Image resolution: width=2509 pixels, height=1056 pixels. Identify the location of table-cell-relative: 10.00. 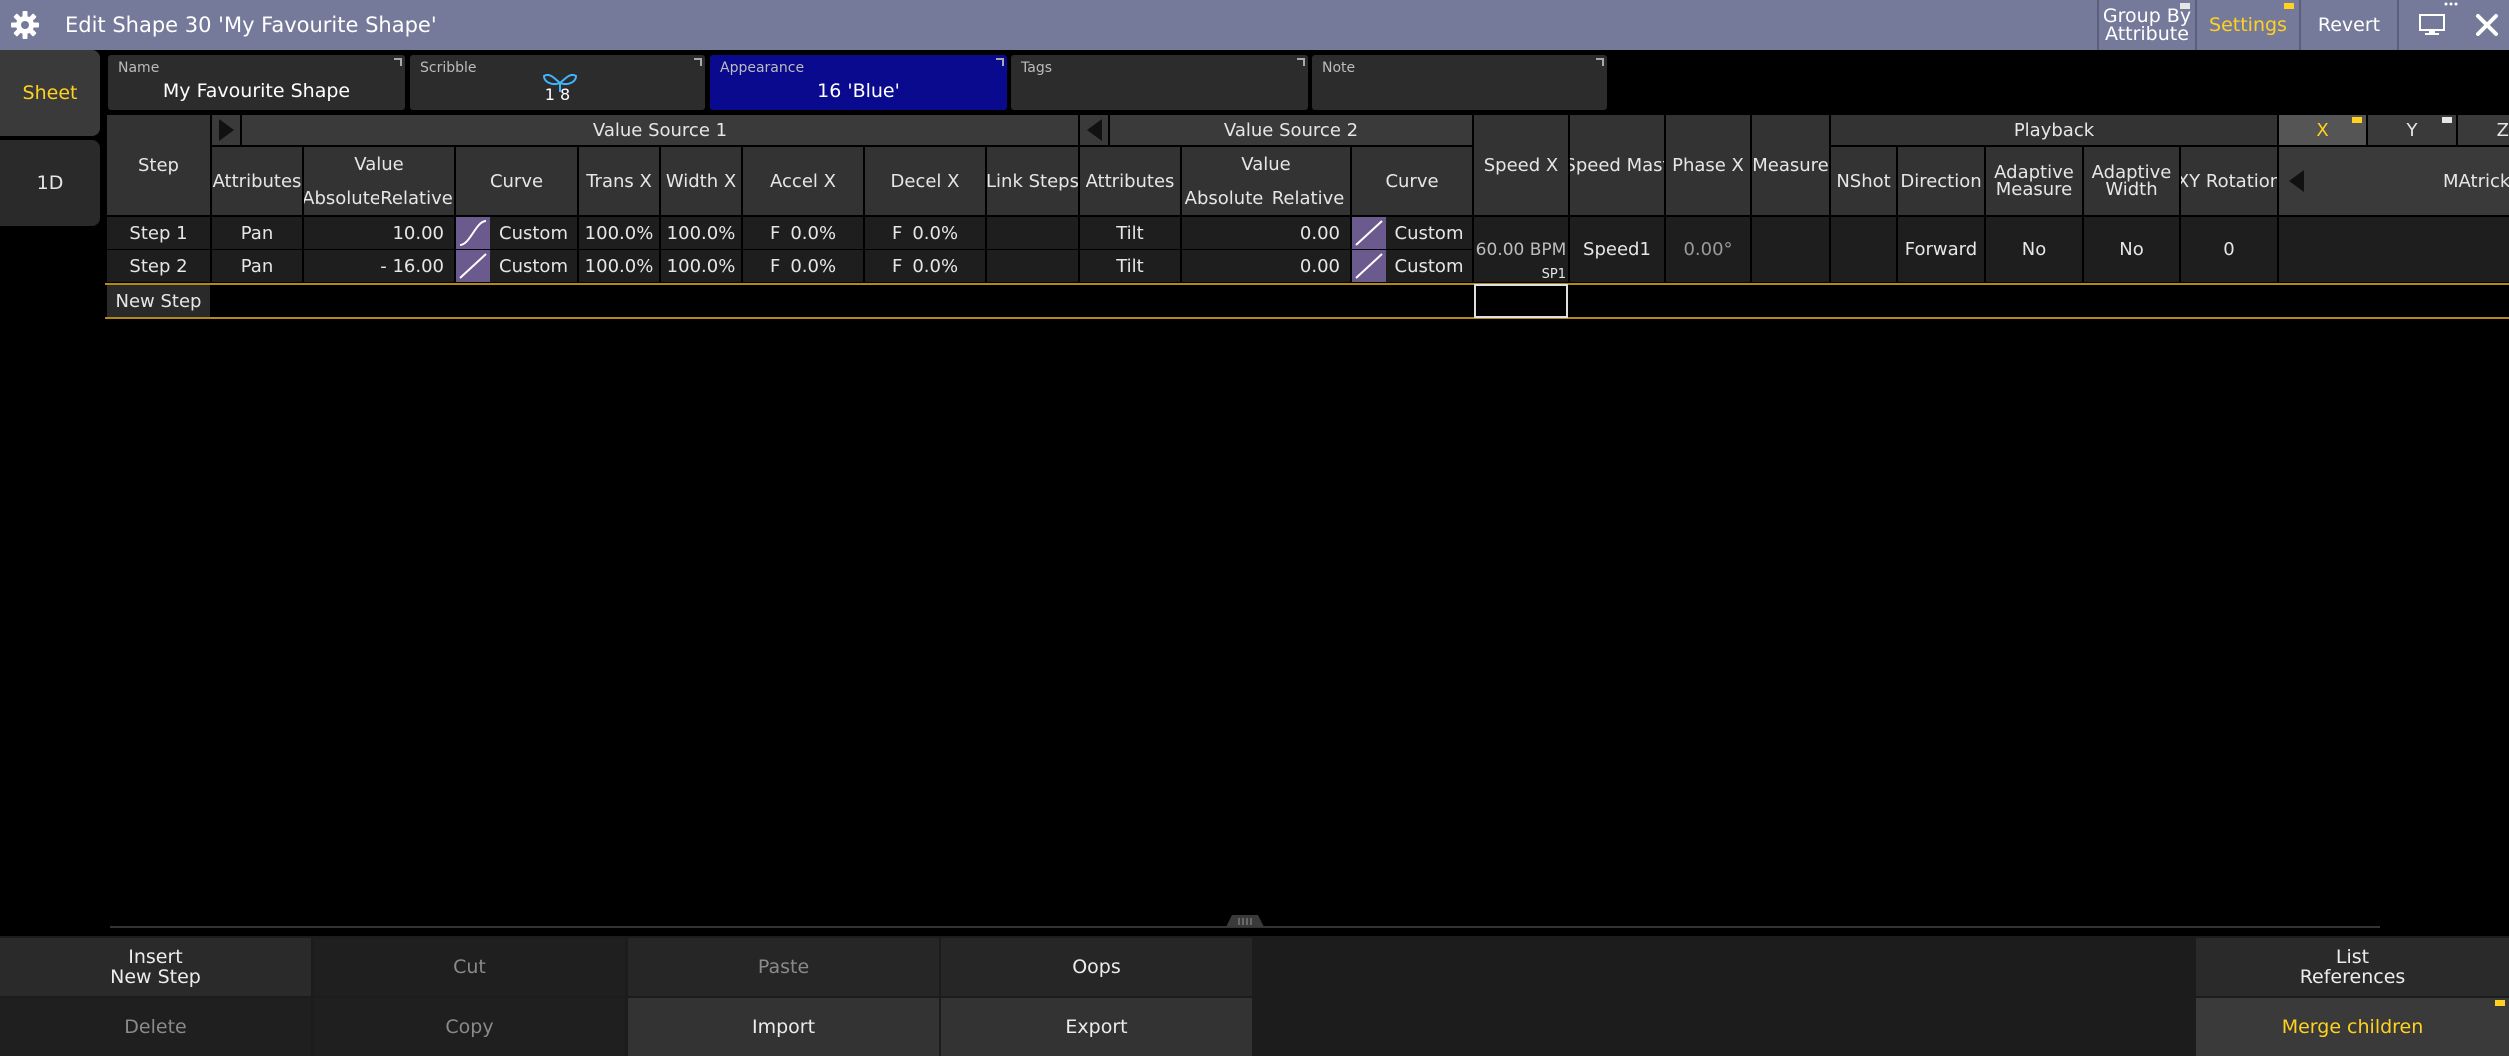
(416, 233).